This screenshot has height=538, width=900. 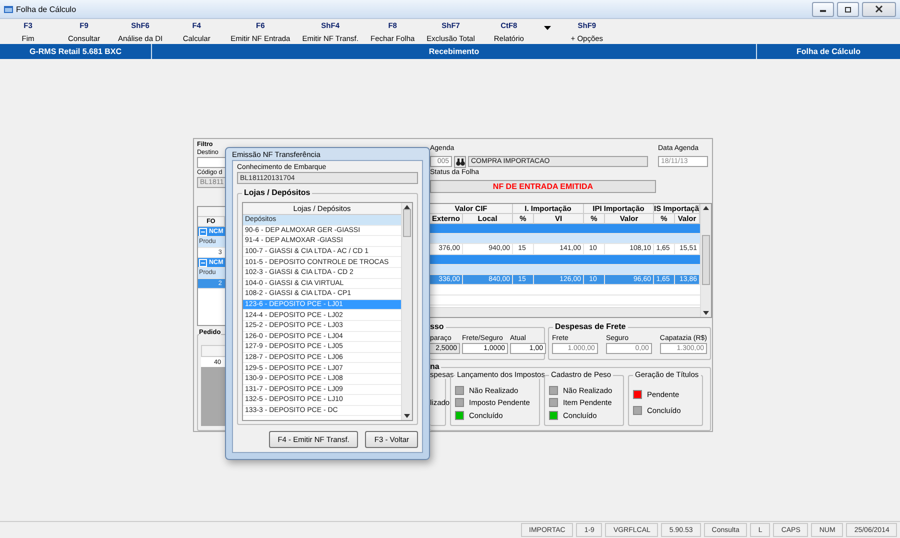 I want to click on scroll-up-icon, so click(x=706, y=208).